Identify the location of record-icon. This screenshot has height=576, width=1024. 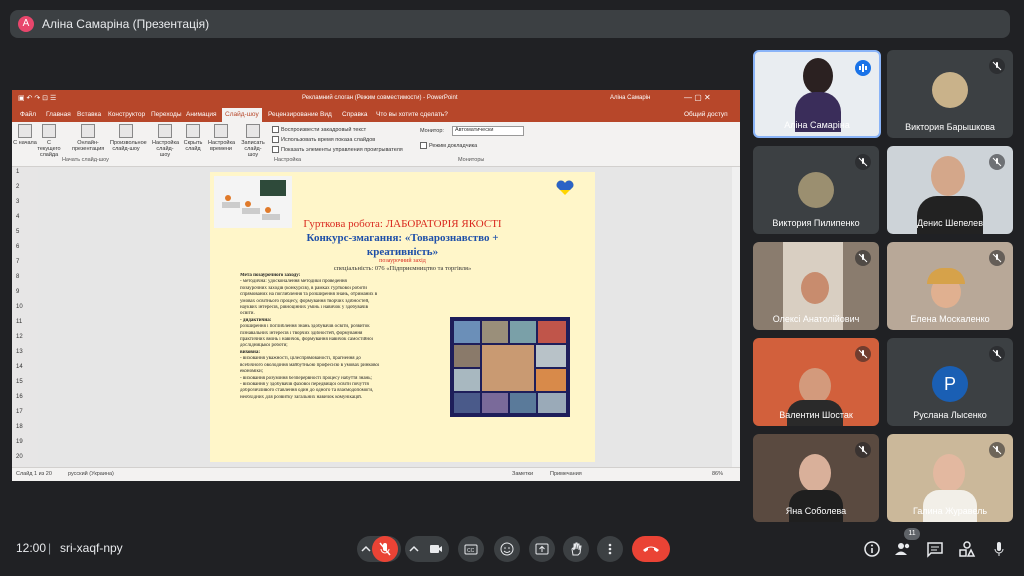
(253, 131).